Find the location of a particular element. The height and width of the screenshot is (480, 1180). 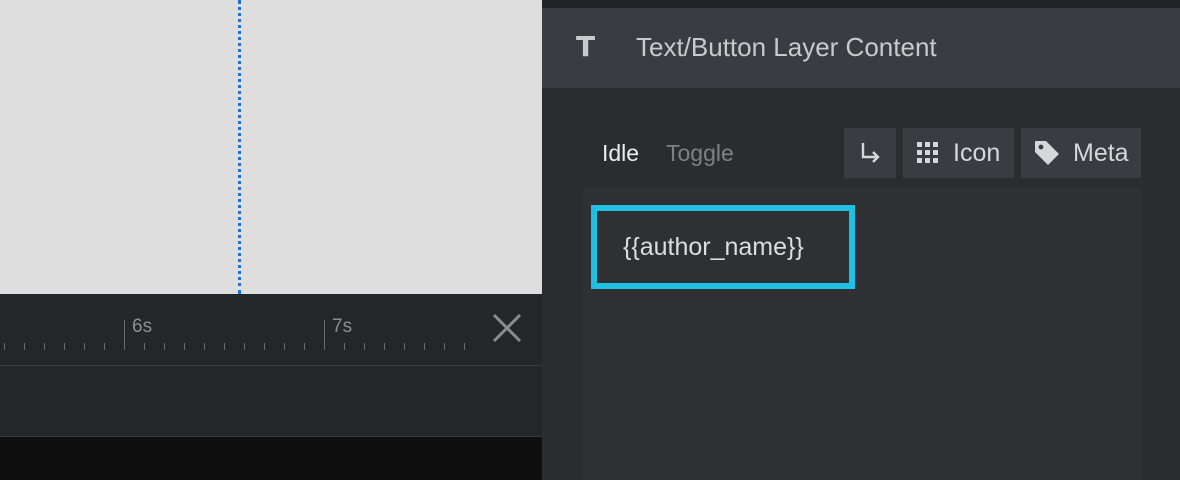

close-icon is located at coordinates (507, 328).